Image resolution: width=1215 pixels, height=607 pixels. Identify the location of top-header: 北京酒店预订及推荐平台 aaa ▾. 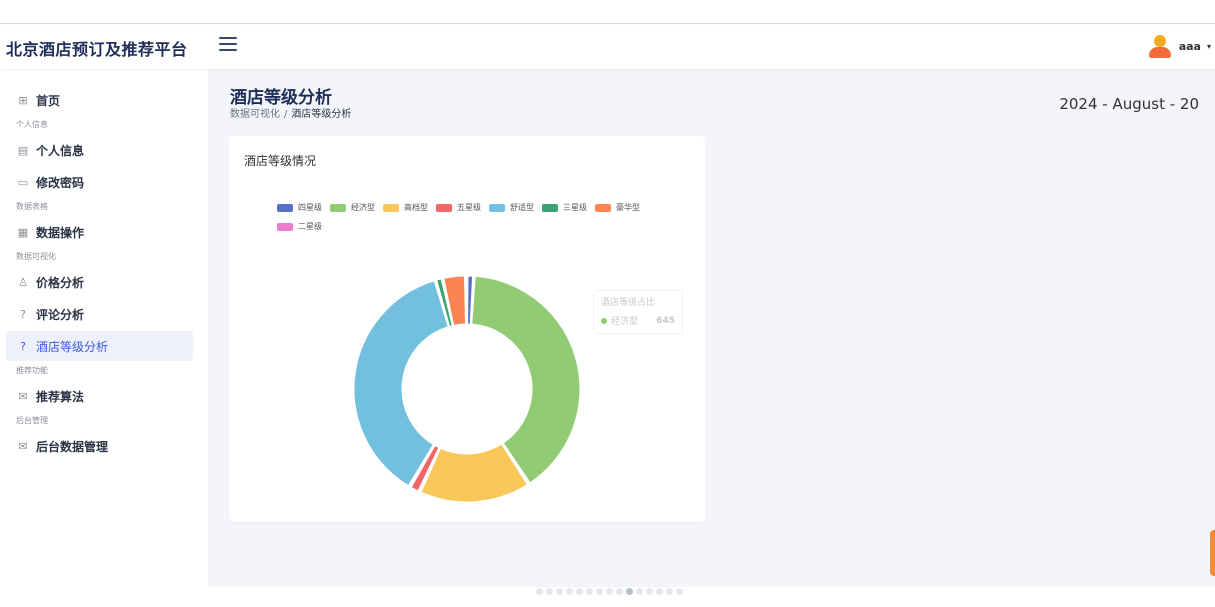
(607, 47).